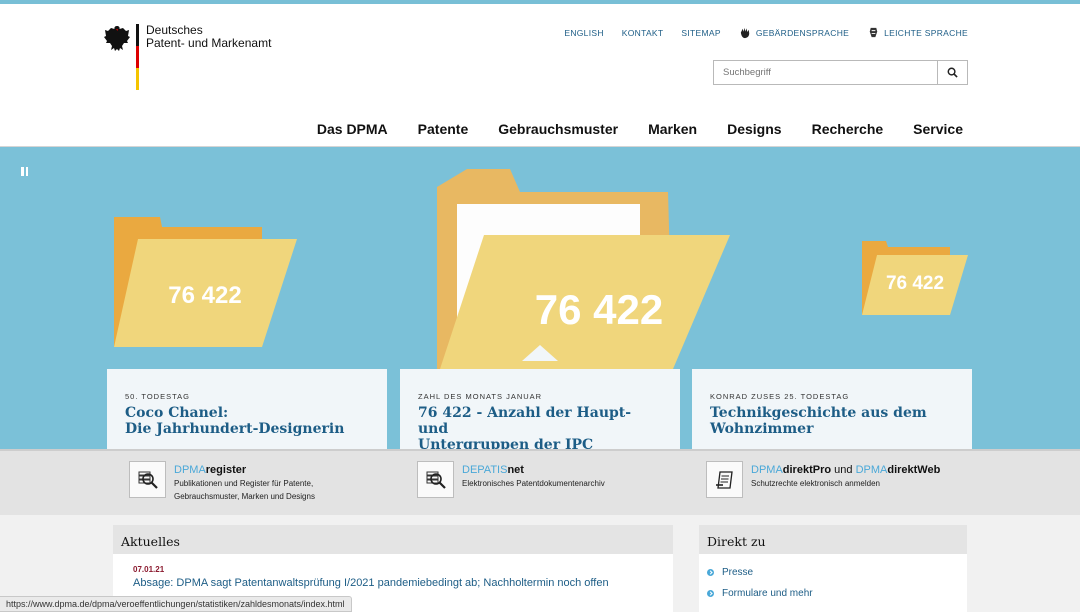 The height and width of the screenshot is (612, 1080). What do you see at coordinates (157, 396) in the screenshot?
I see `card-kicker: 50. TODESTAG` at bounding box center [157, 396].